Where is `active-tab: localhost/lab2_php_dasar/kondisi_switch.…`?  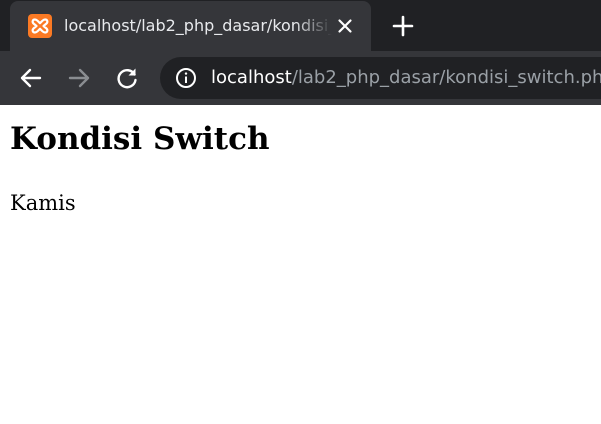 active-tab: localhost/lab2_php_dasar/kondisi_switch.… is located at coordinates (190, 26).